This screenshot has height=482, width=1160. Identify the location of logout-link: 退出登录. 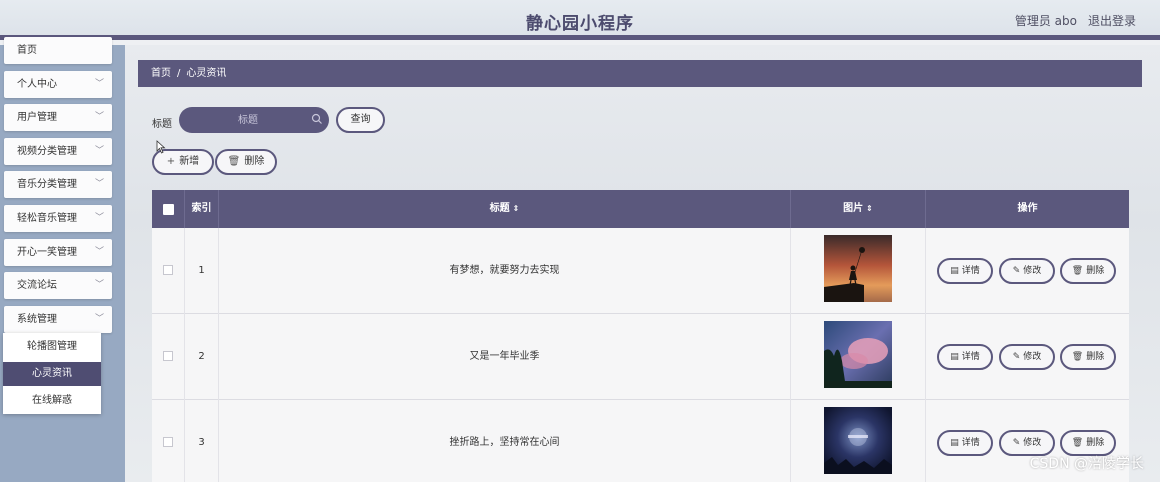
(1112, 20).